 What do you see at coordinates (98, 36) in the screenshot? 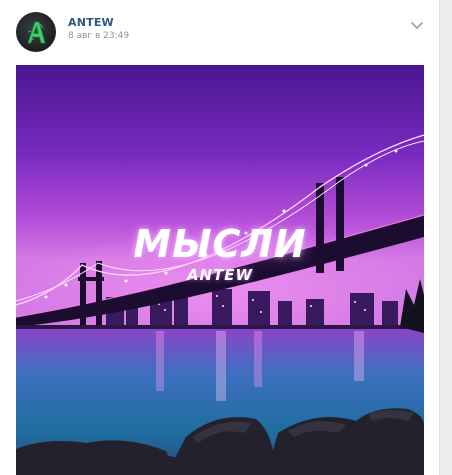
I see `post-date: 8 авг в 23:49` at bounding box center [98, 36].